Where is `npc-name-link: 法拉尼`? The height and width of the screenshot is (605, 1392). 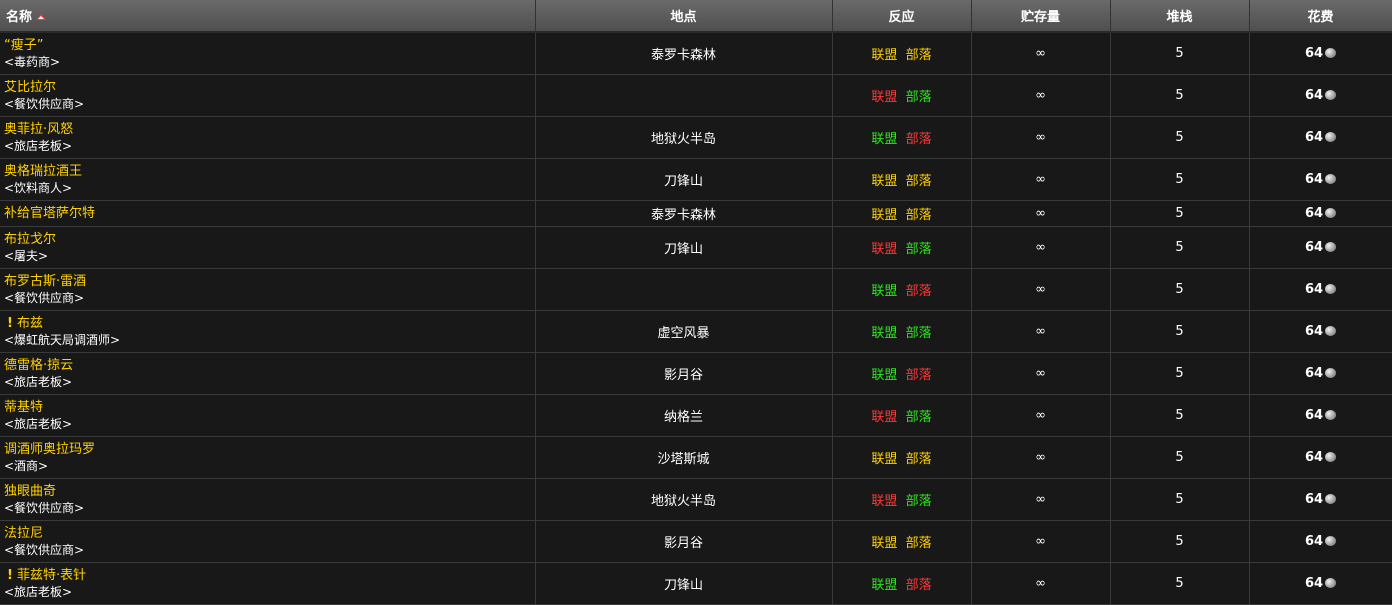 npc-name-link: 法拉尼 is located at coordinates (23, 533).